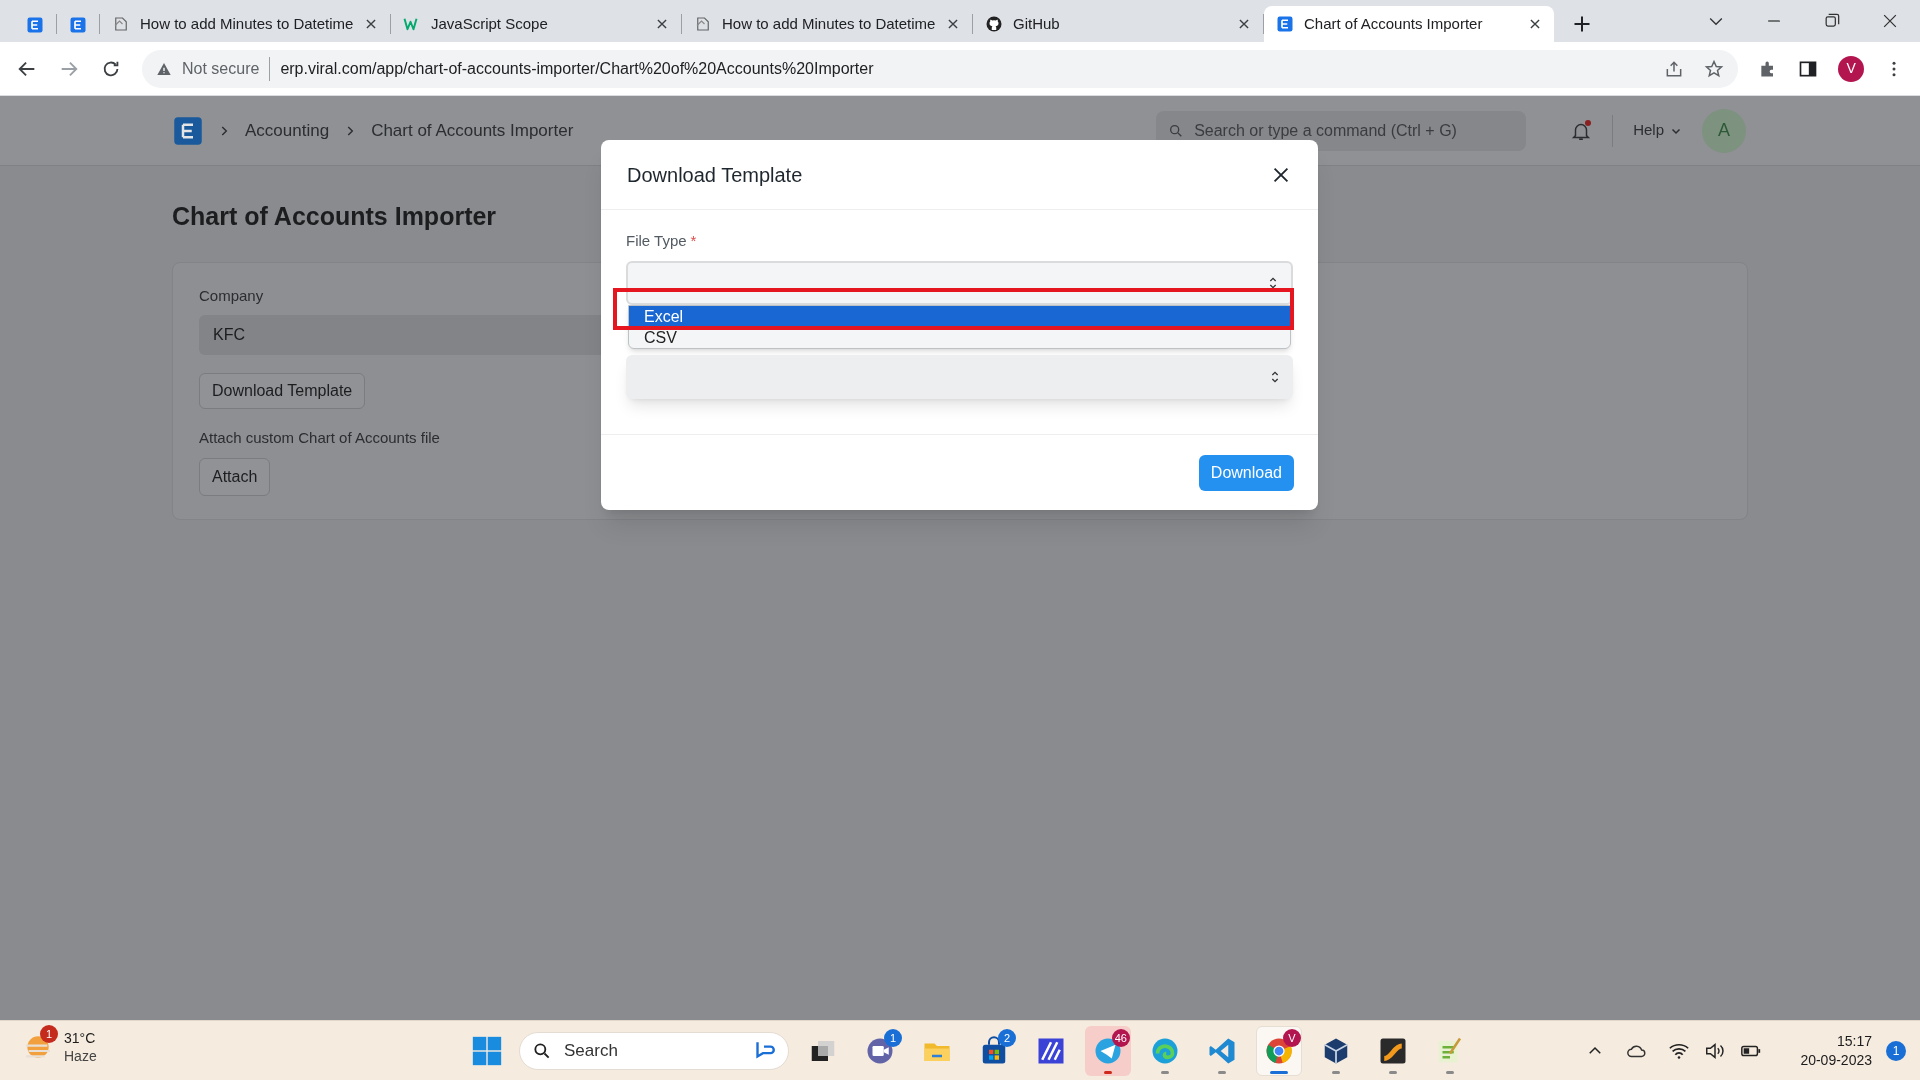 The width and height of the screenshot is (1920, 1080). Describe the element at coordinates (656, 241) in the screenshot. I see `field-label: File Type` at that location.